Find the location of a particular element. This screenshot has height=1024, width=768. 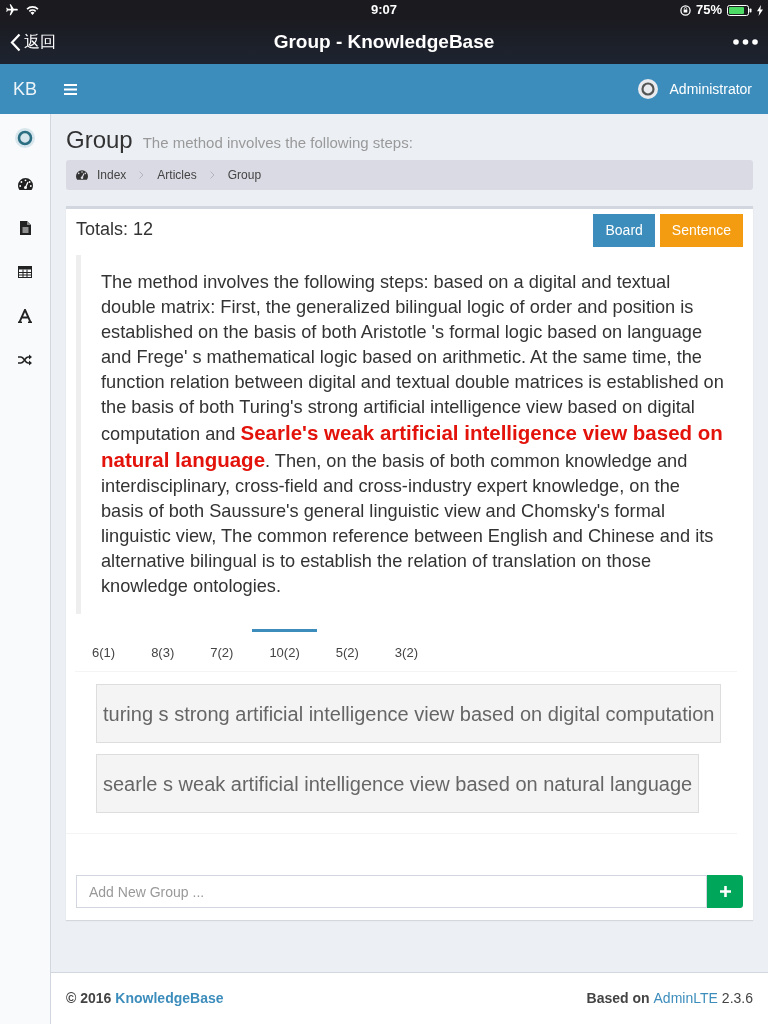

status-time: 9:07 is located at coordinates (384, 10).